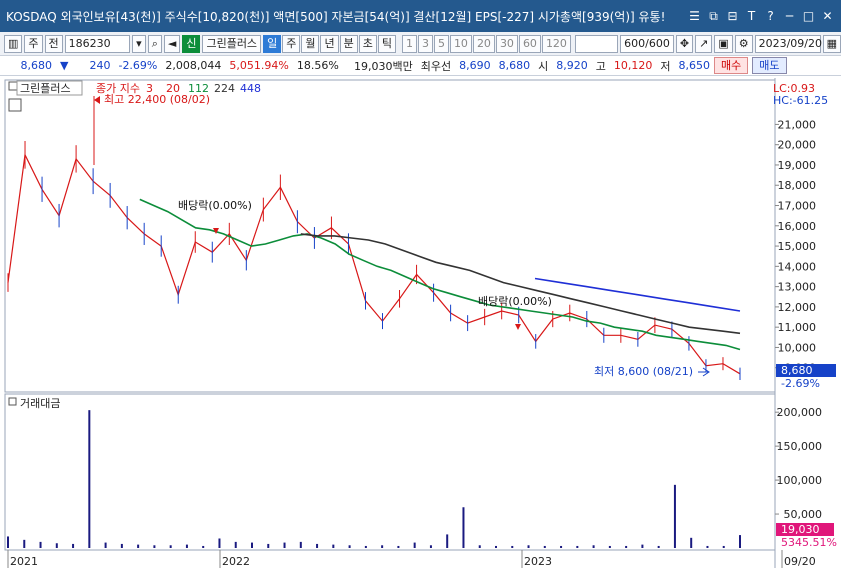 The width and height of the screenshot is (841, 568). I want to click on interval-tab: 10, so click(460, 43).